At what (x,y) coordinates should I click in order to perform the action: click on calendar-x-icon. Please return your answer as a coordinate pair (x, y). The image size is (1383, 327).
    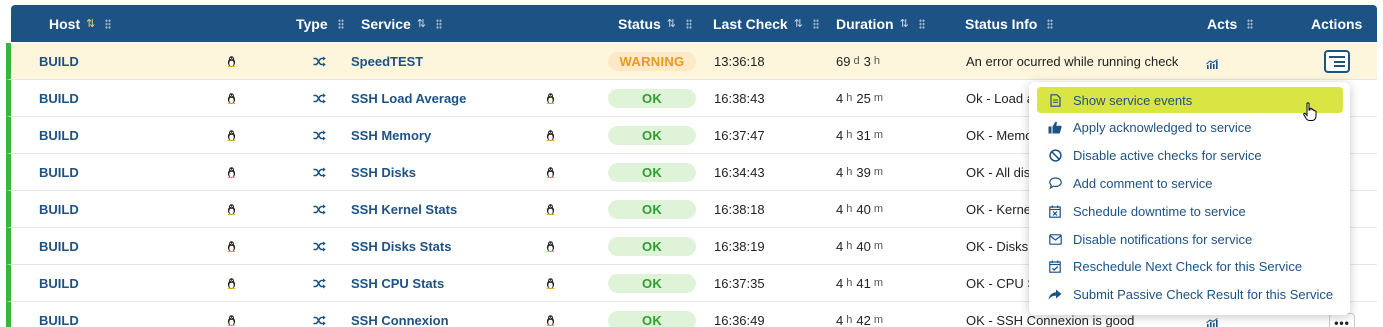
    Looking at the image, I should click on (1055, 211).